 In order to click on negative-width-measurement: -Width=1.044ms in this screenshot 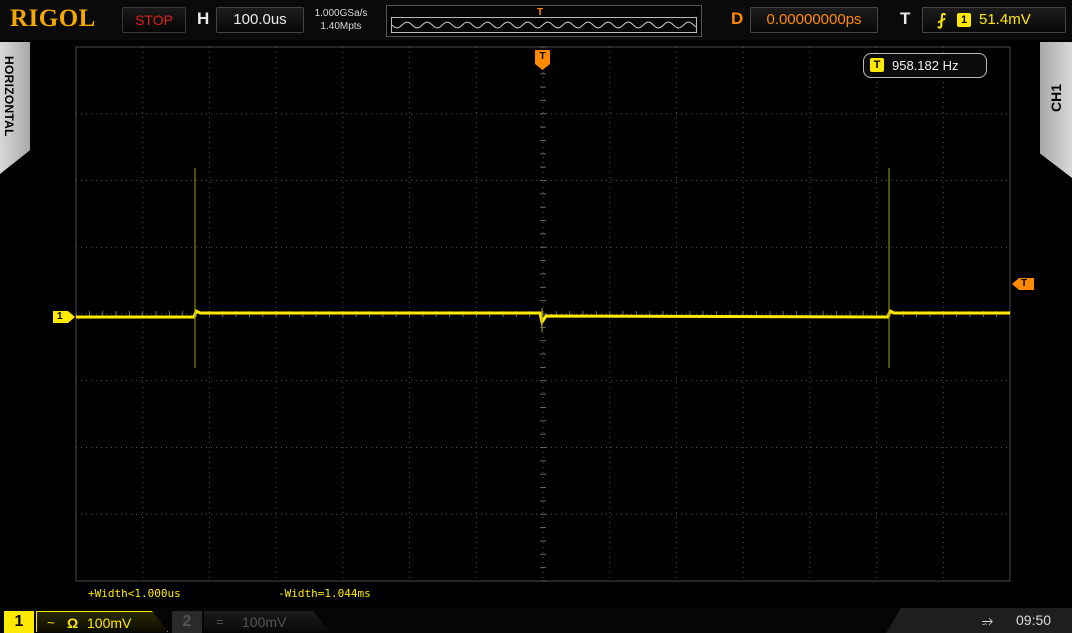, I will do `click(324, 593)`.